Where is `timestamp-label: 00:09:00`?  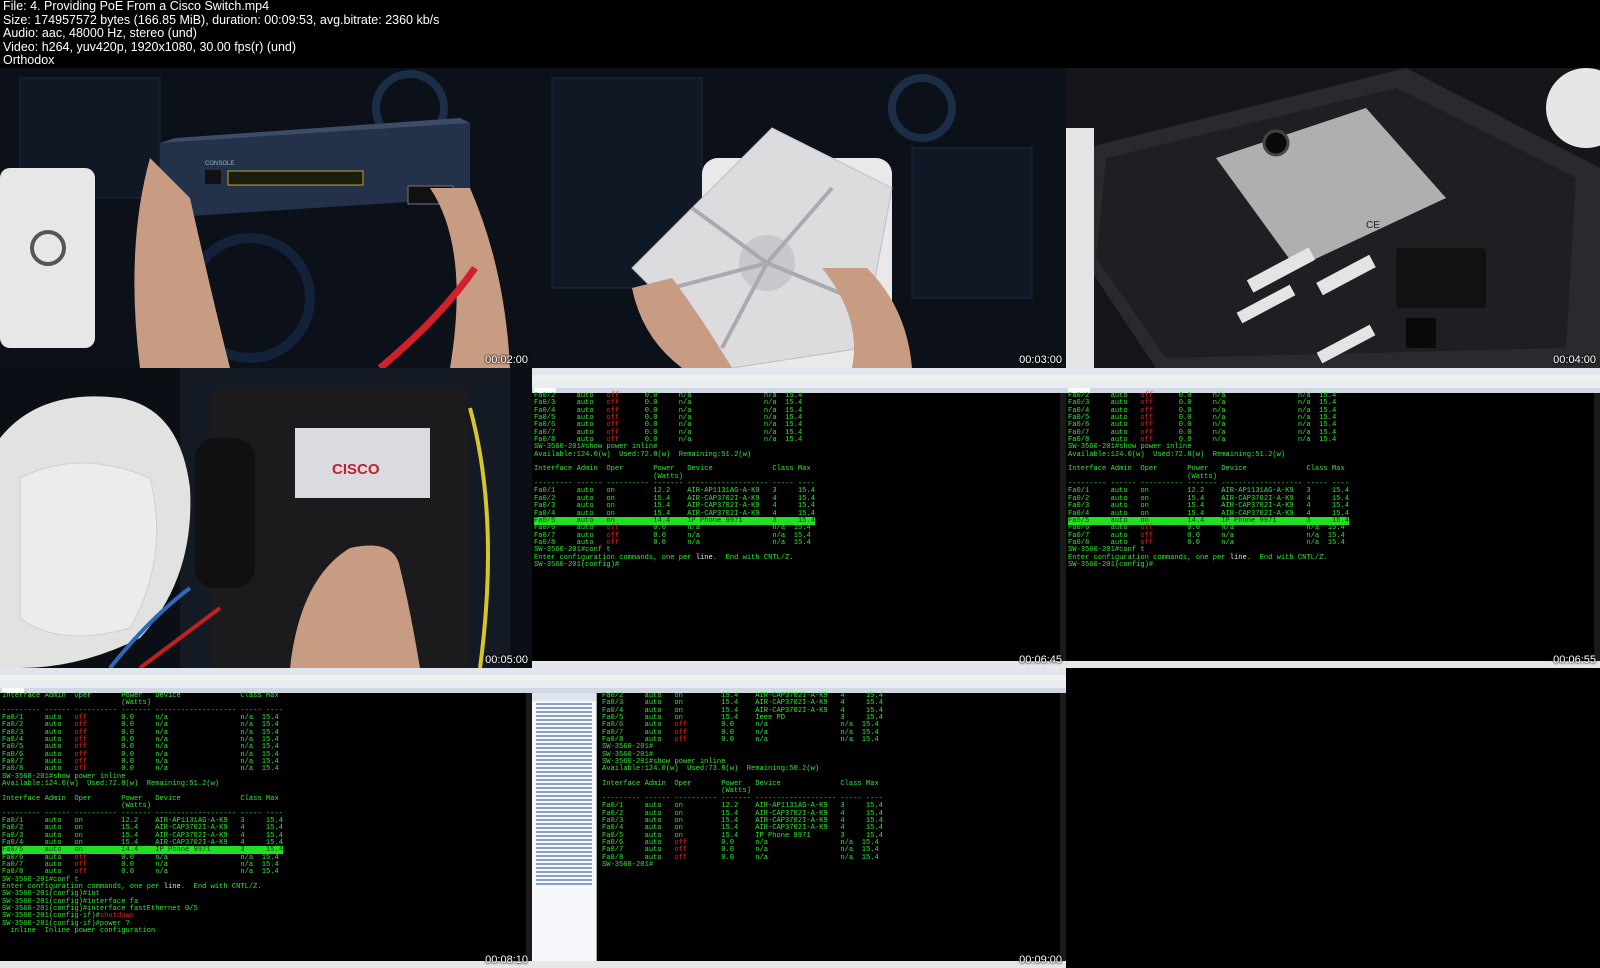 timestamp-label: 00:09:00 is located at coordinates (1040, 960).